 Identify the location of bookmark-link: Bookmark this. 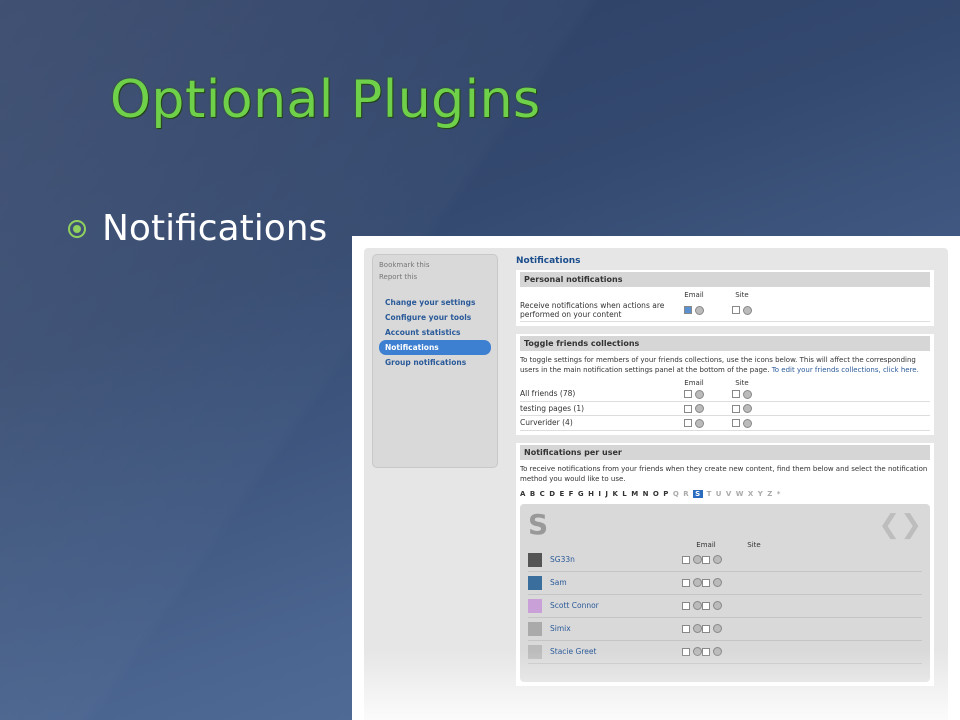
(435, 265).